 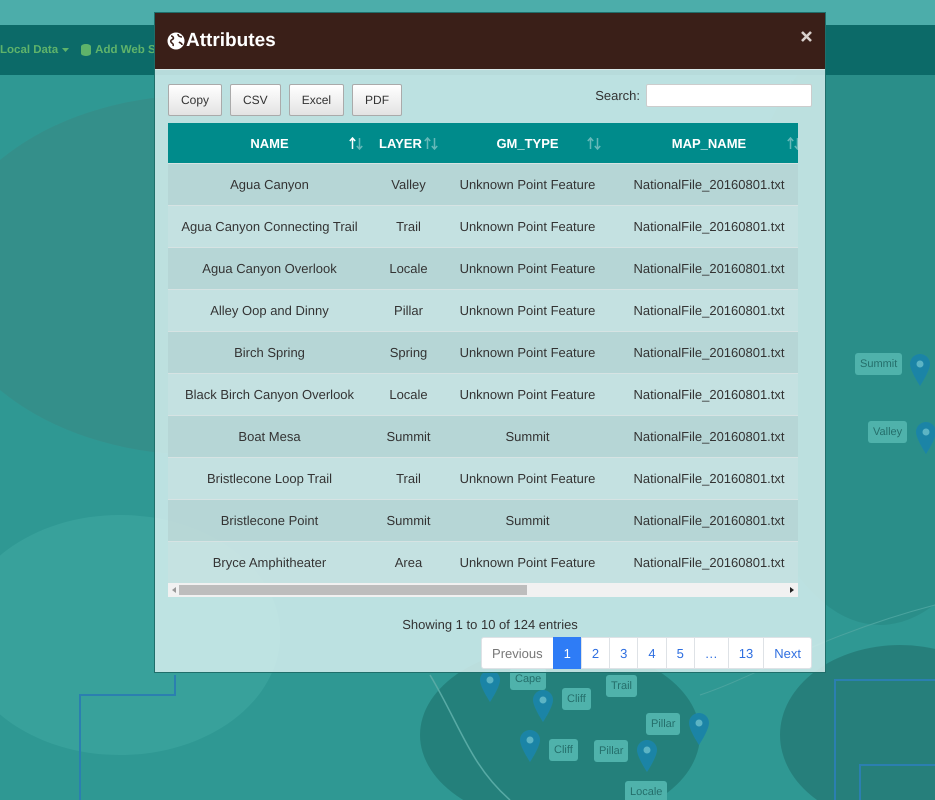 I want to click on column-header: MAP_NAME, so click(x=703, y=143).